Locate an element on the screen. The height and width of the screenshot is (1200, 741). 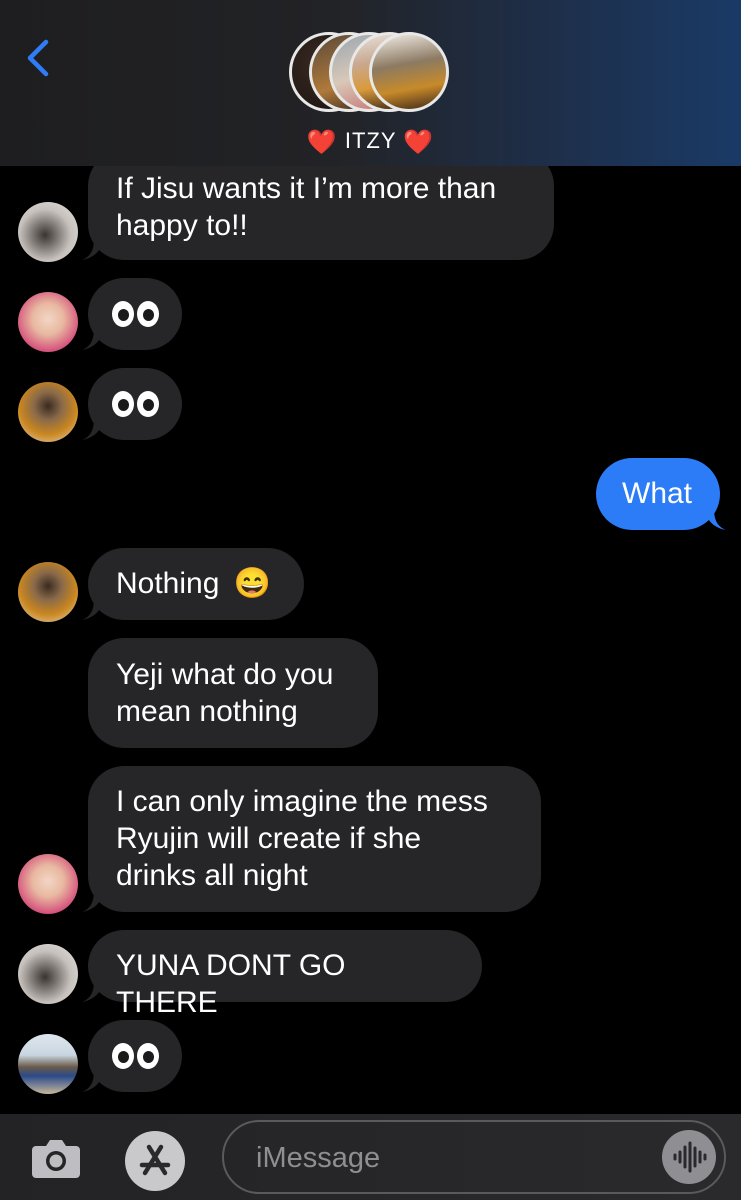
message-bubble: Nothing 😄 is located at coordinates (196, 584).